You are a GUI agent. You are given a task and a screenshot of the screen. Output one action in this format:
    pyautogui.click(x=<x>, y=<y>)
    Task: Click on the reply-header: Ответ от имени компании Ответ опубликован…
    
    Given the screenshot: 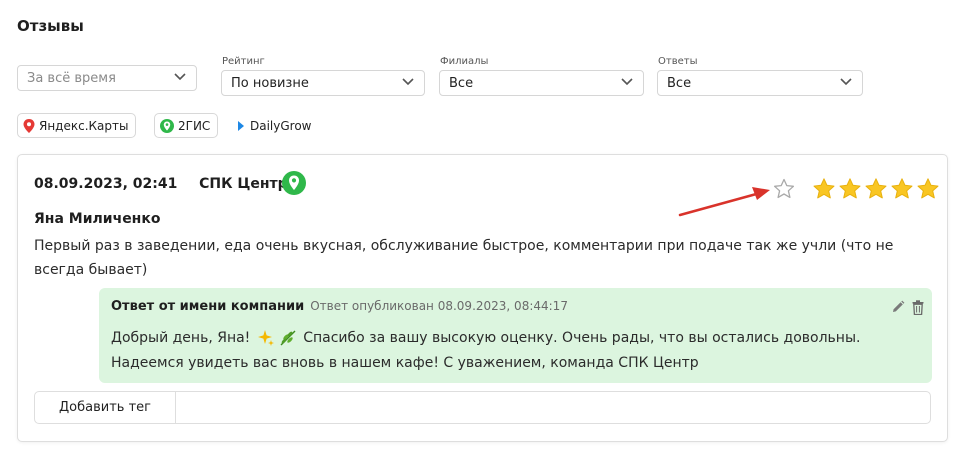 What is the action you would take?
    pyautogui.click(x=339, y=306)
    